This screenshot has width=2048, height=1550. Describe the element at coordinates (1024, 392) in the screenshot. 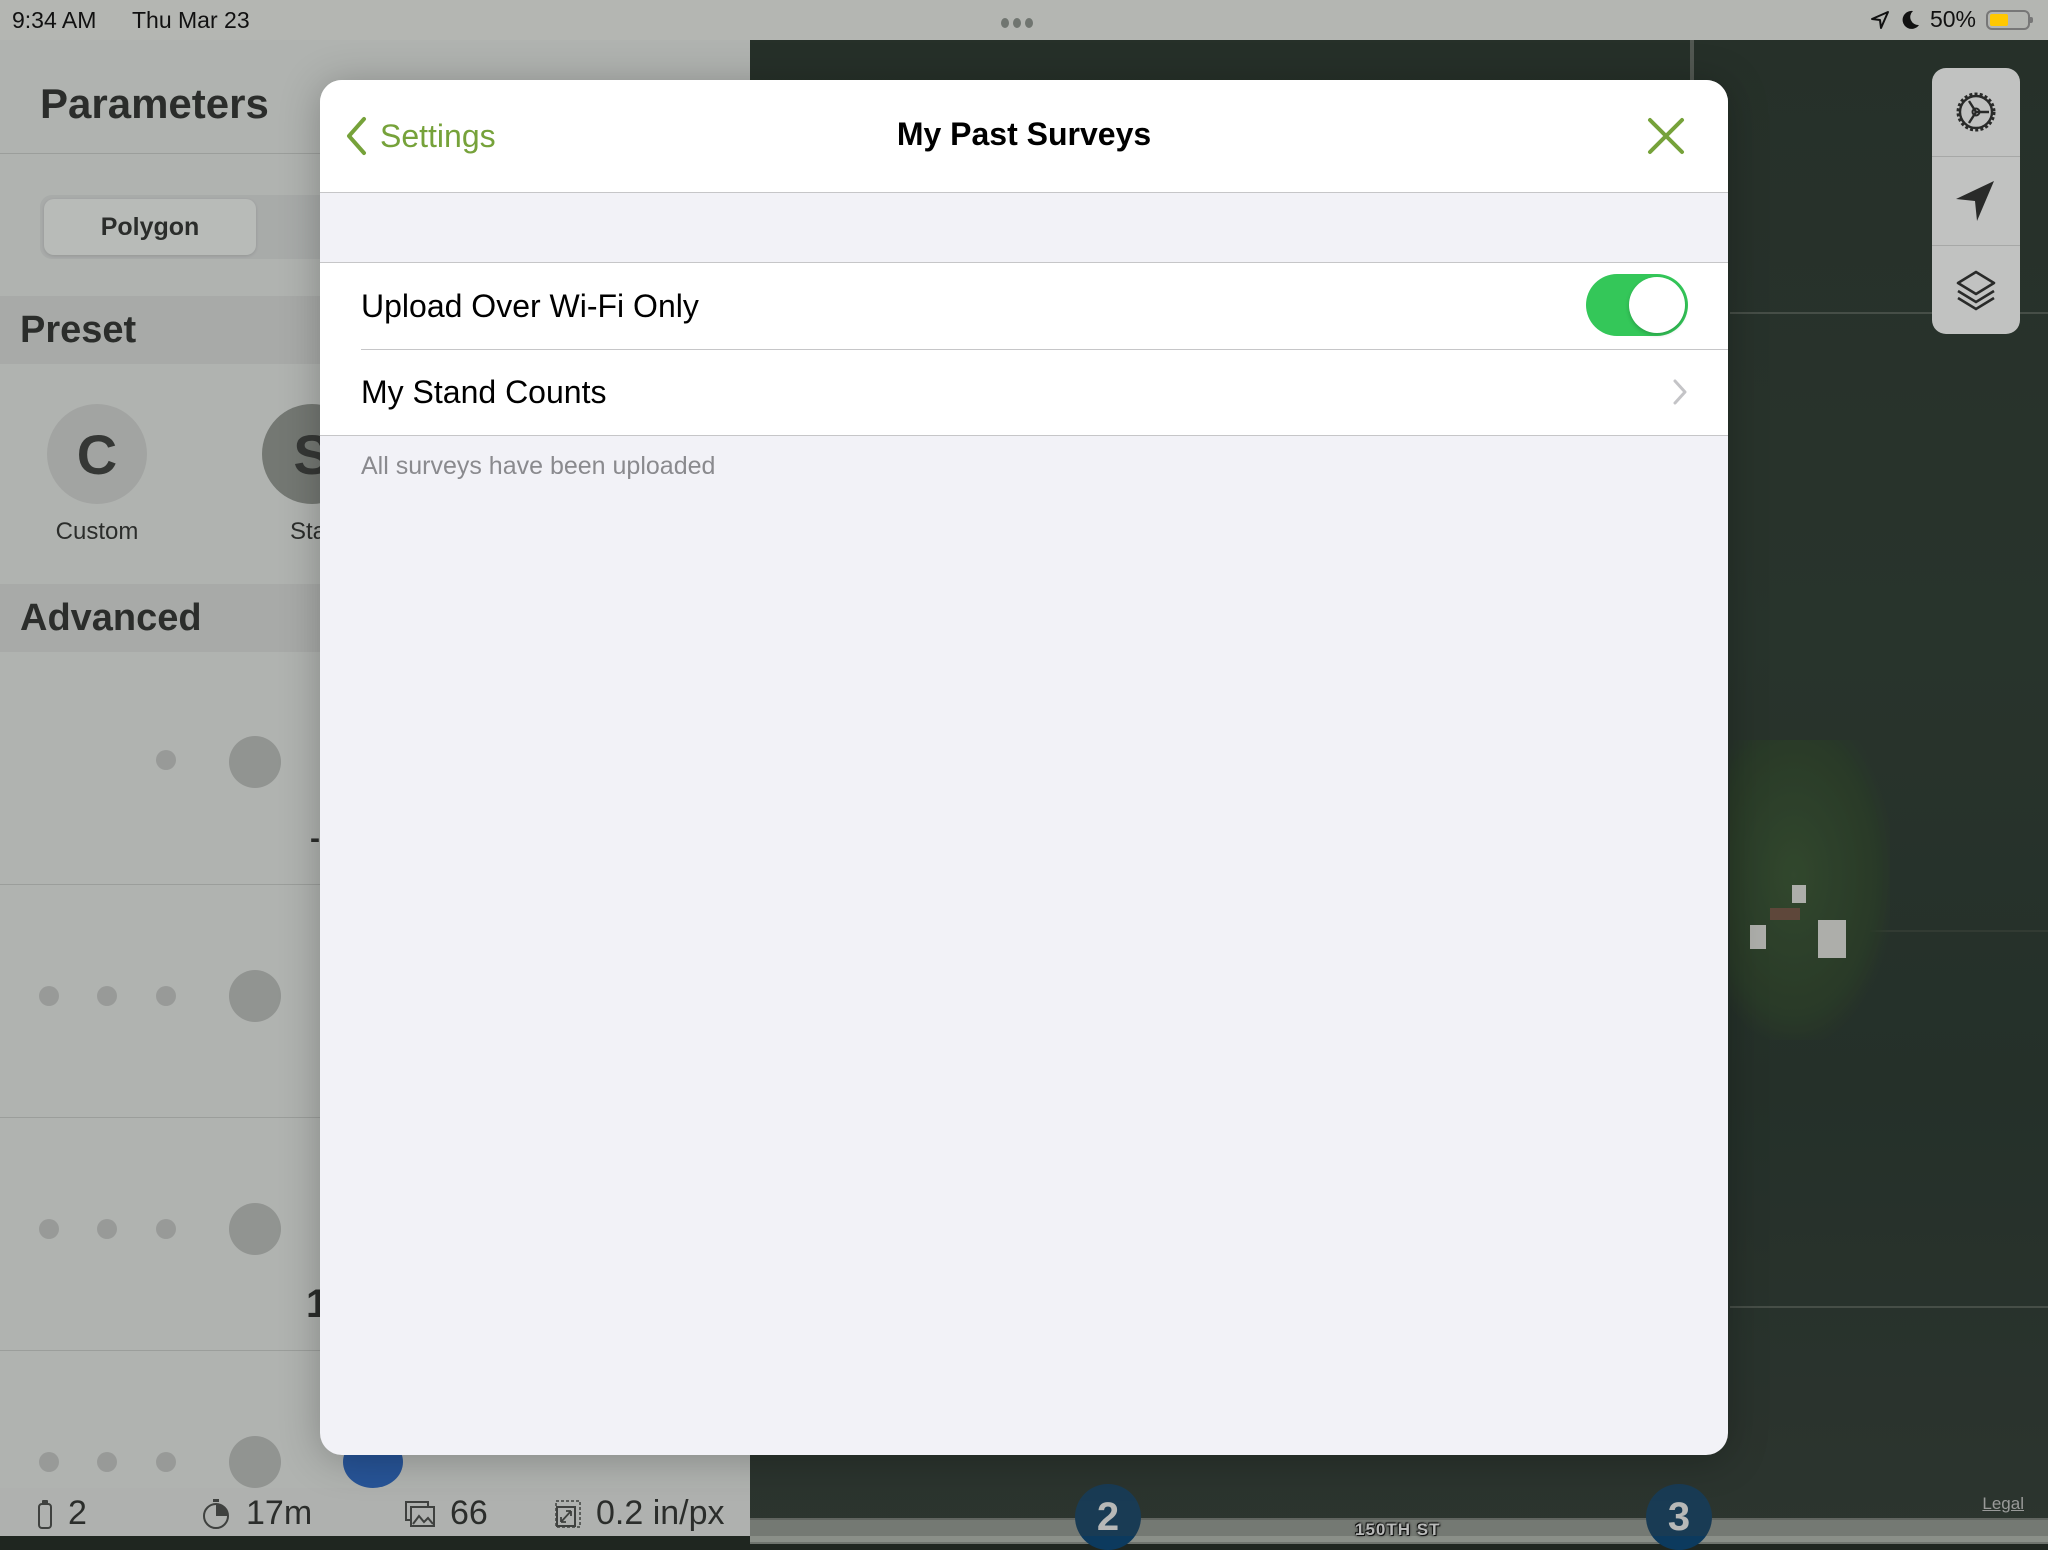

I see `my-stand-counts-row: My Stand Counts` at that location.